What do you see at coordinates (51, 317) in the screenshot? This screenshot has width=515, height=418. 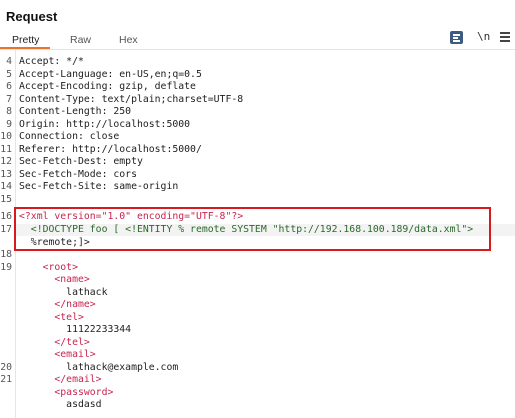 I see `xml-tag: <tel>` at bounding box center [51, 317].